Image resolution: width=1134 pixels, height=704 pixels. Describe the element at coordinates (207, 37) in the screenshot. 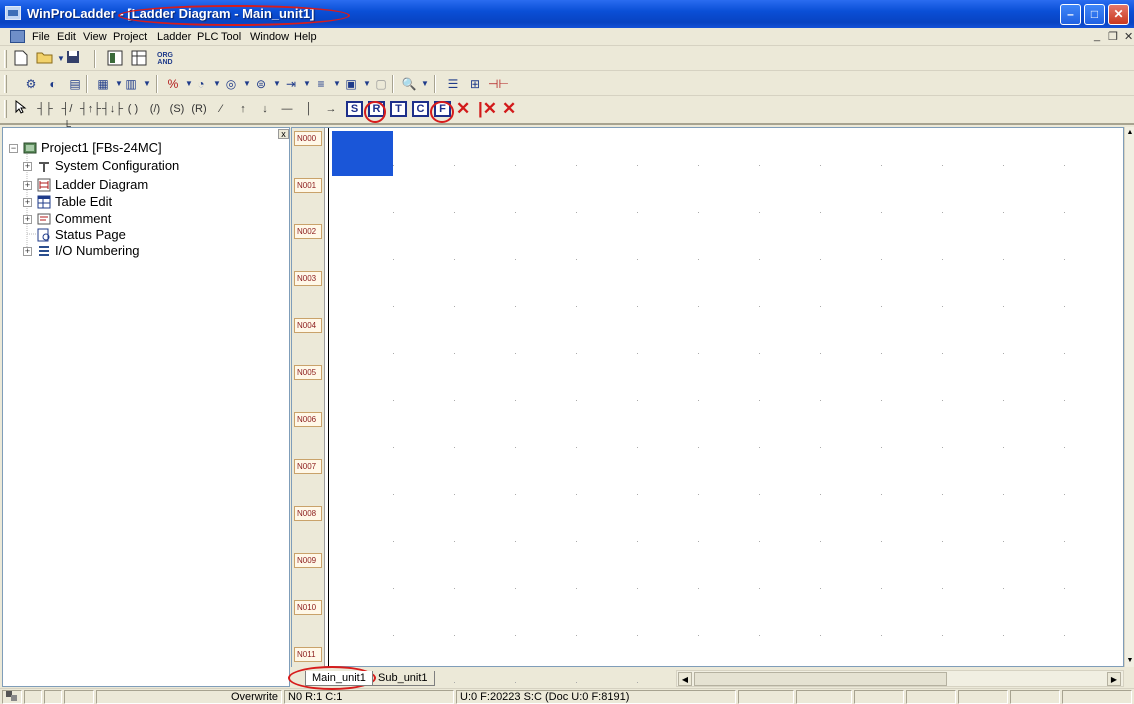

I see `menu-plc: PLC` at that location.